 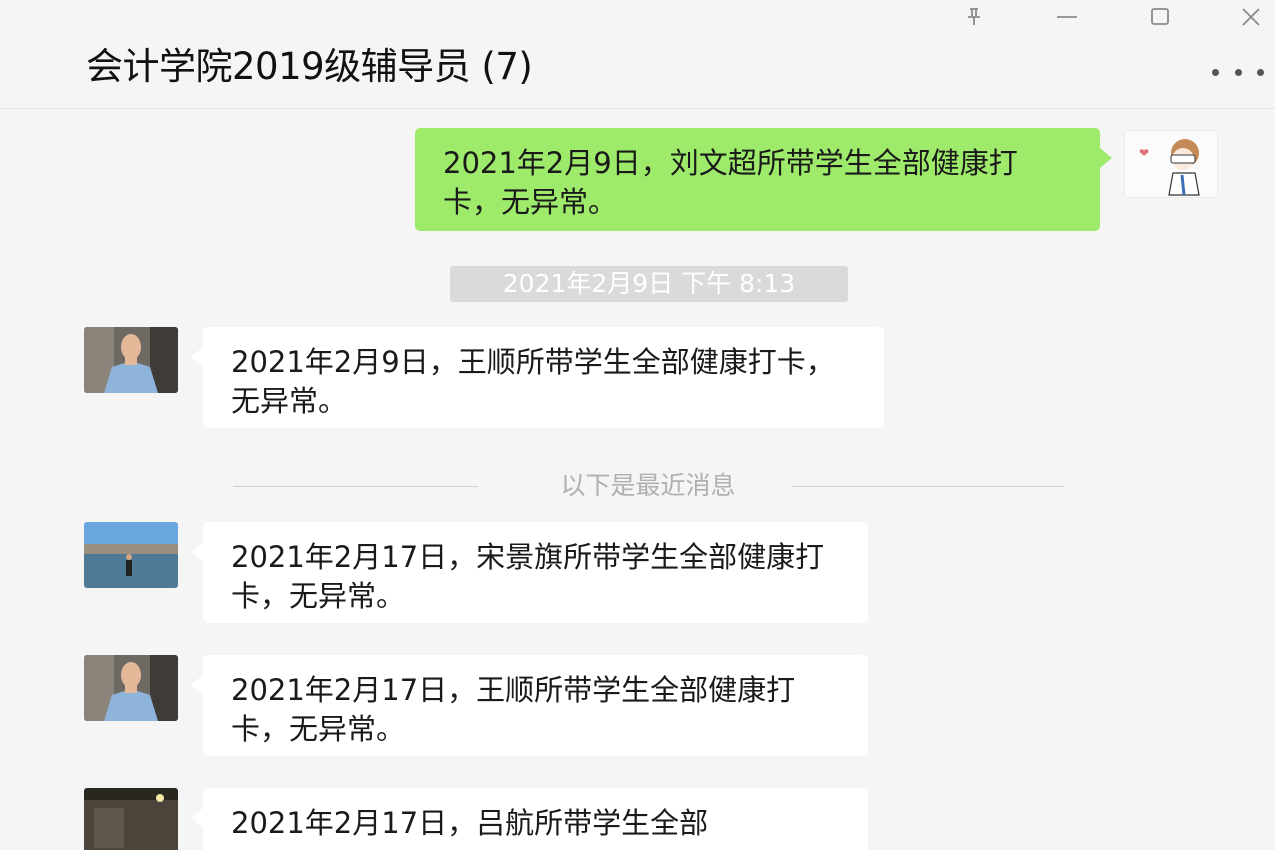 What do you see at coordinates (649, 284) in the screenshot?
I see `timestamp: 2021年2月9日 下午 8:13` at bounding box center [649, 284].